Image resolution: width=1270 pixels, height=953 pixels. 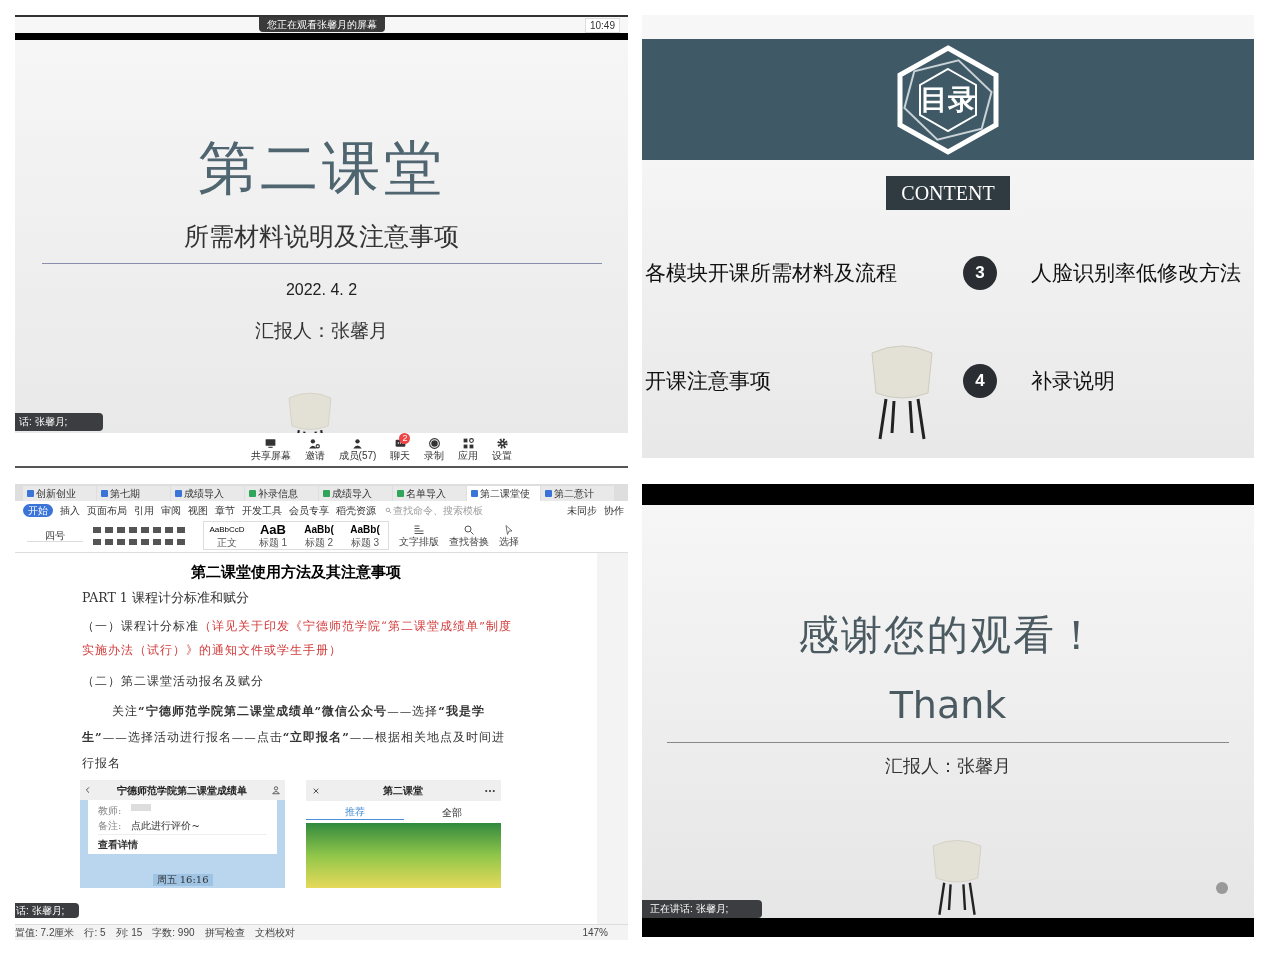 I want to click on toolbar-button: 共享屏幕, so click(x=270, y=449).